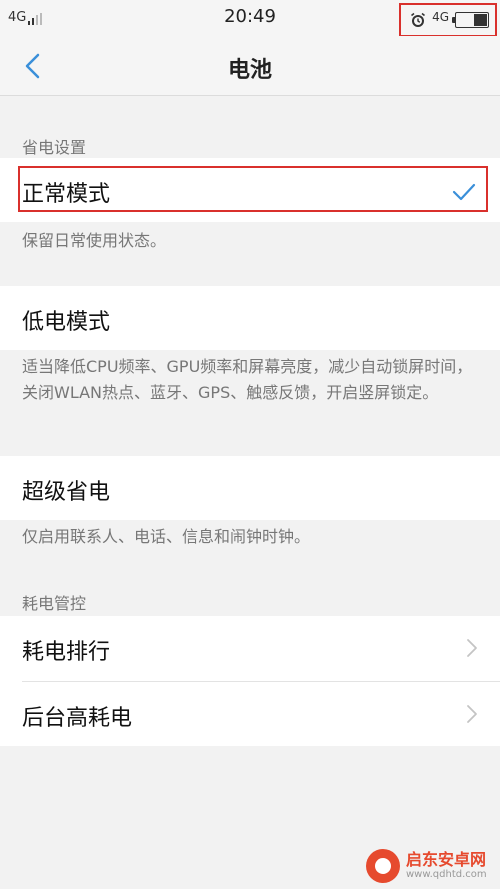  I want to click on watermark: 启东安卓网 www.qdhtd.com, so click(431, 866).